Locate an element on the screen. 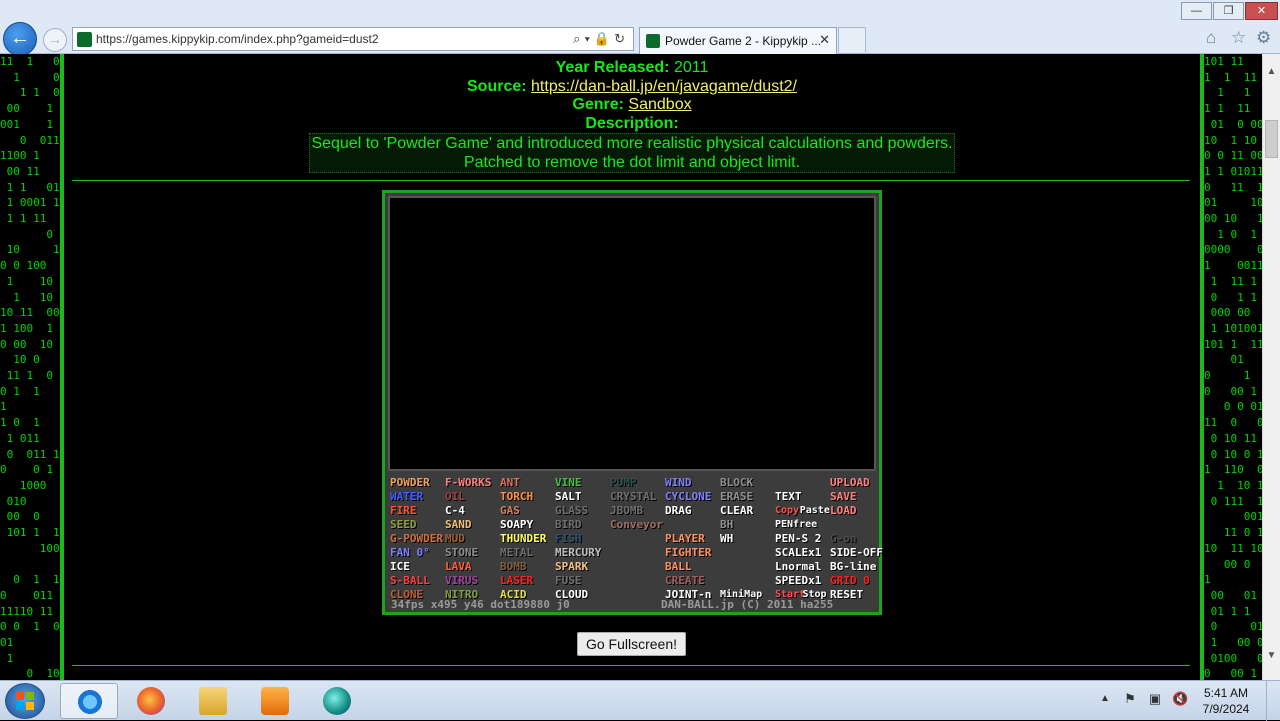 This screenshot has width=1280, height=721. palette-item: BH is located at coordinates (726, 525).